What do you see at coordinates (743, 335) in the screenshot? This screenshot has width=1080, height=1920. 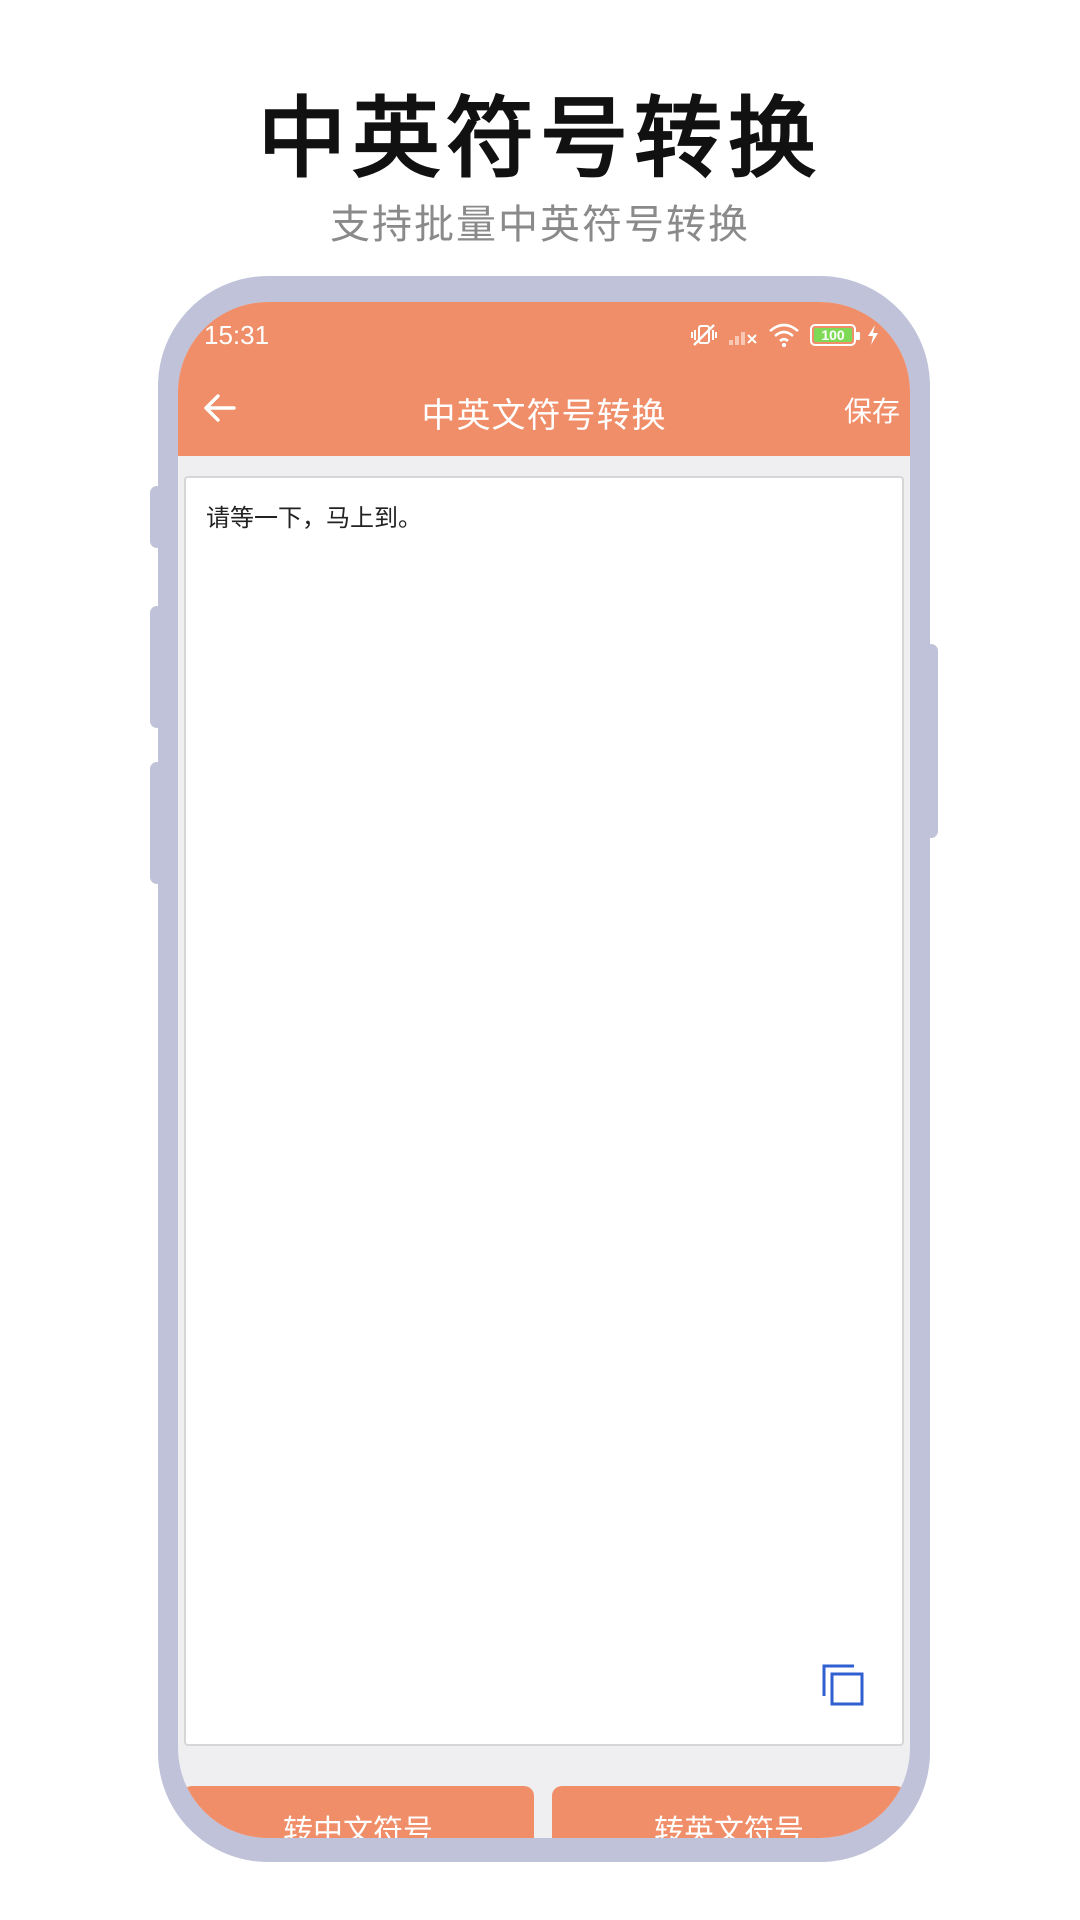 I see `signal-icon` at bounding box center [743, 335].